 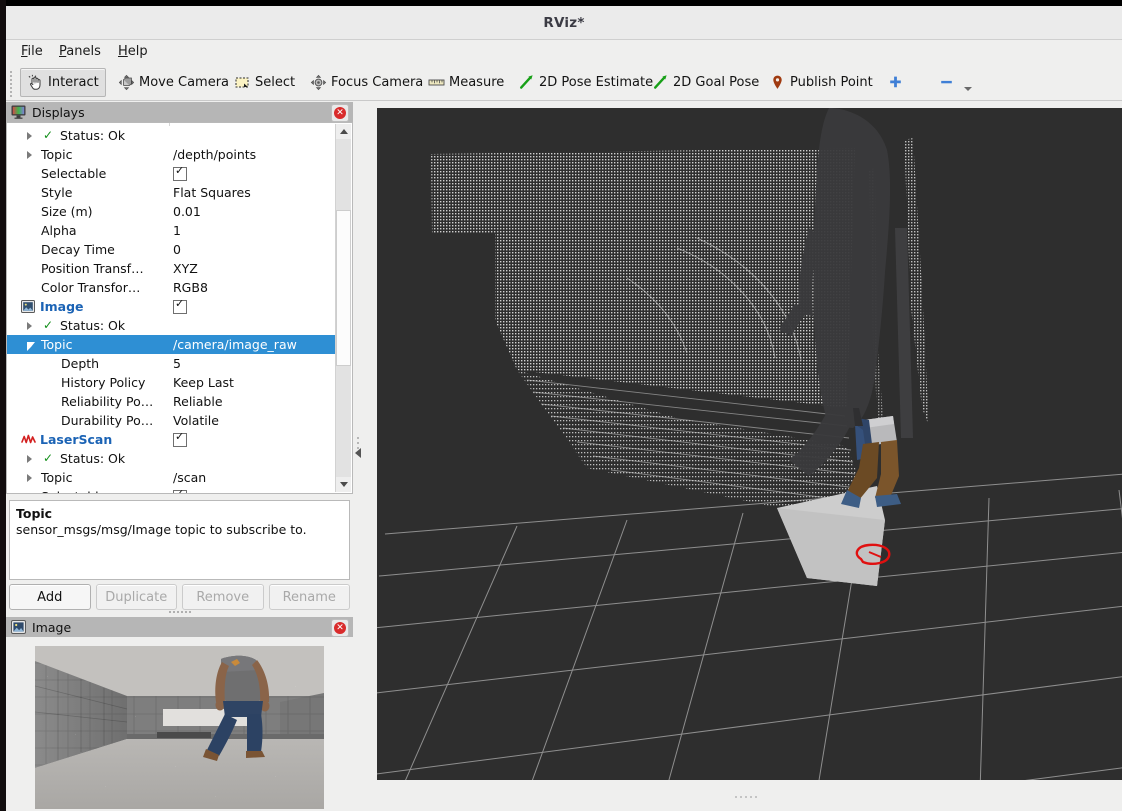 What do you see at coordinates (52, 627) in the screenshot?
I see `image-panel-title: Image` at bounding box center [52, 627].